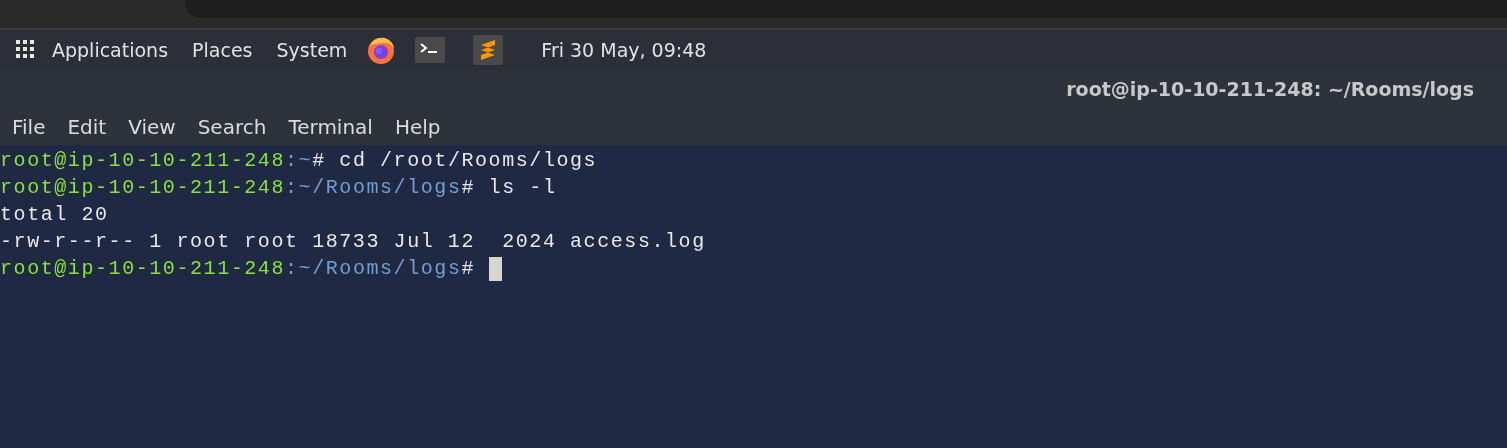 The width and height of the screenshot is (1507, 448). Describe the element at coordinates (299, 161) in the screenshot. I see `prompt-path: :~` at that location.